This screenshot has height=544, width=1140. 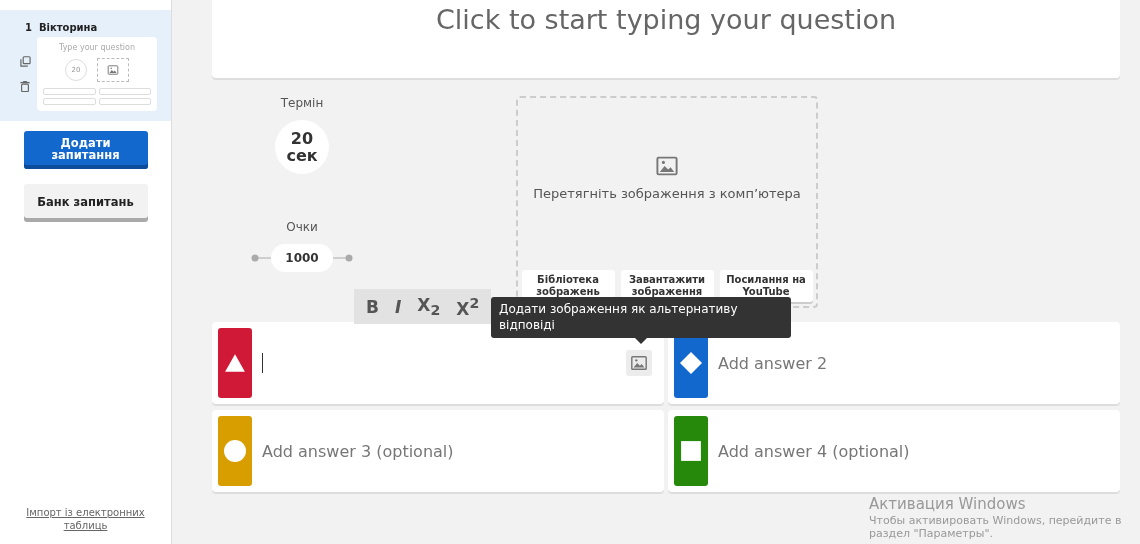 What do you see at coordinates (773, 363) in the screenshot?
I see `answer-placeholder: Add answer 2` at bounding box center [773, 363].